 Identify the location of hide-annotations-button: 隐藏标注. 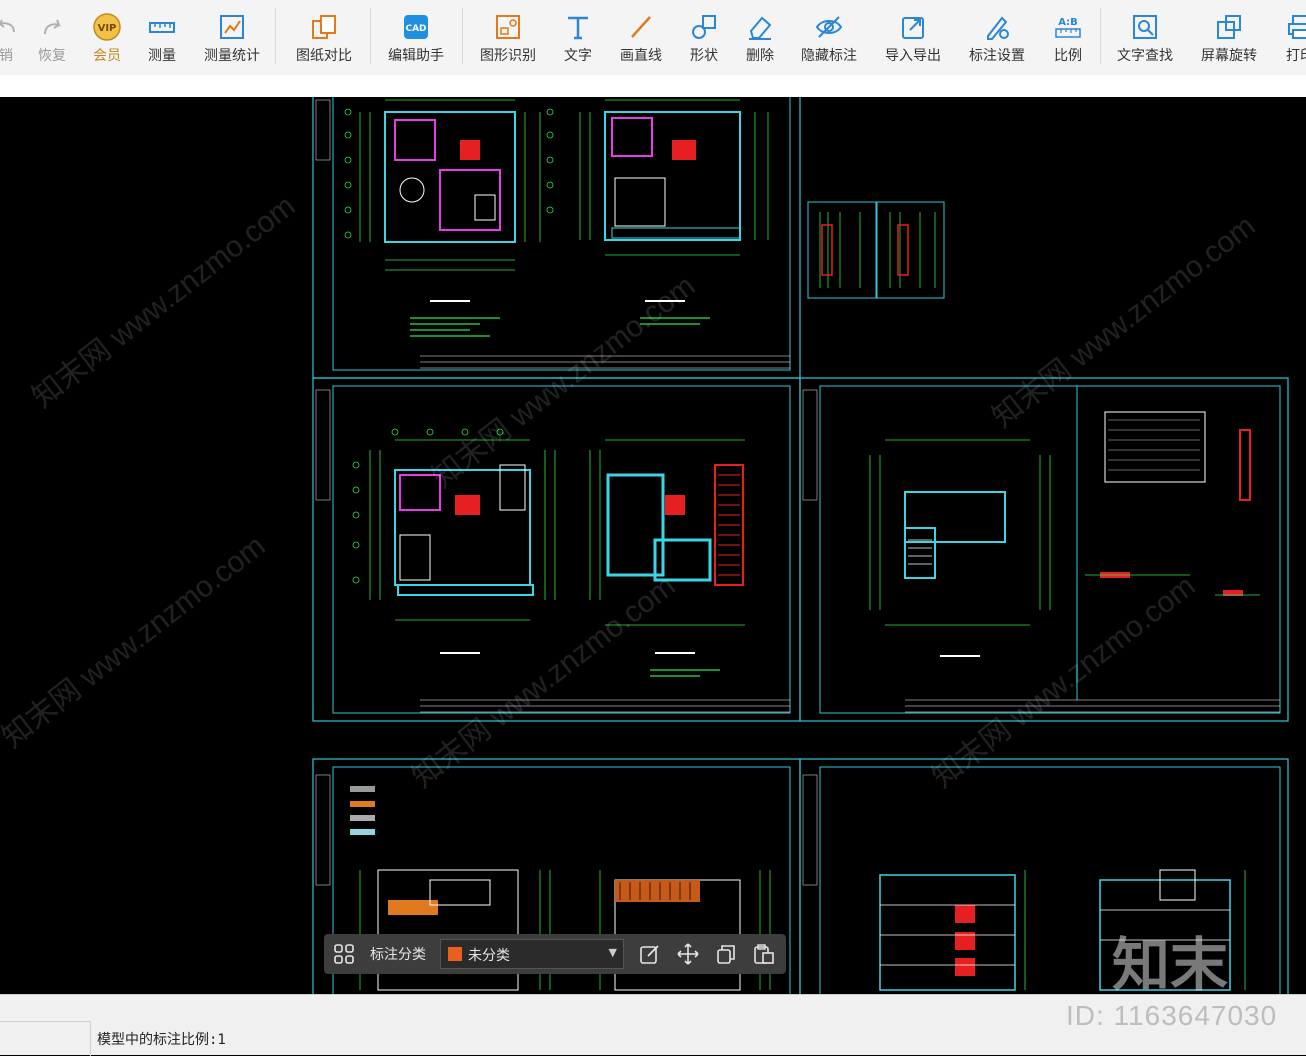
(829, 37).